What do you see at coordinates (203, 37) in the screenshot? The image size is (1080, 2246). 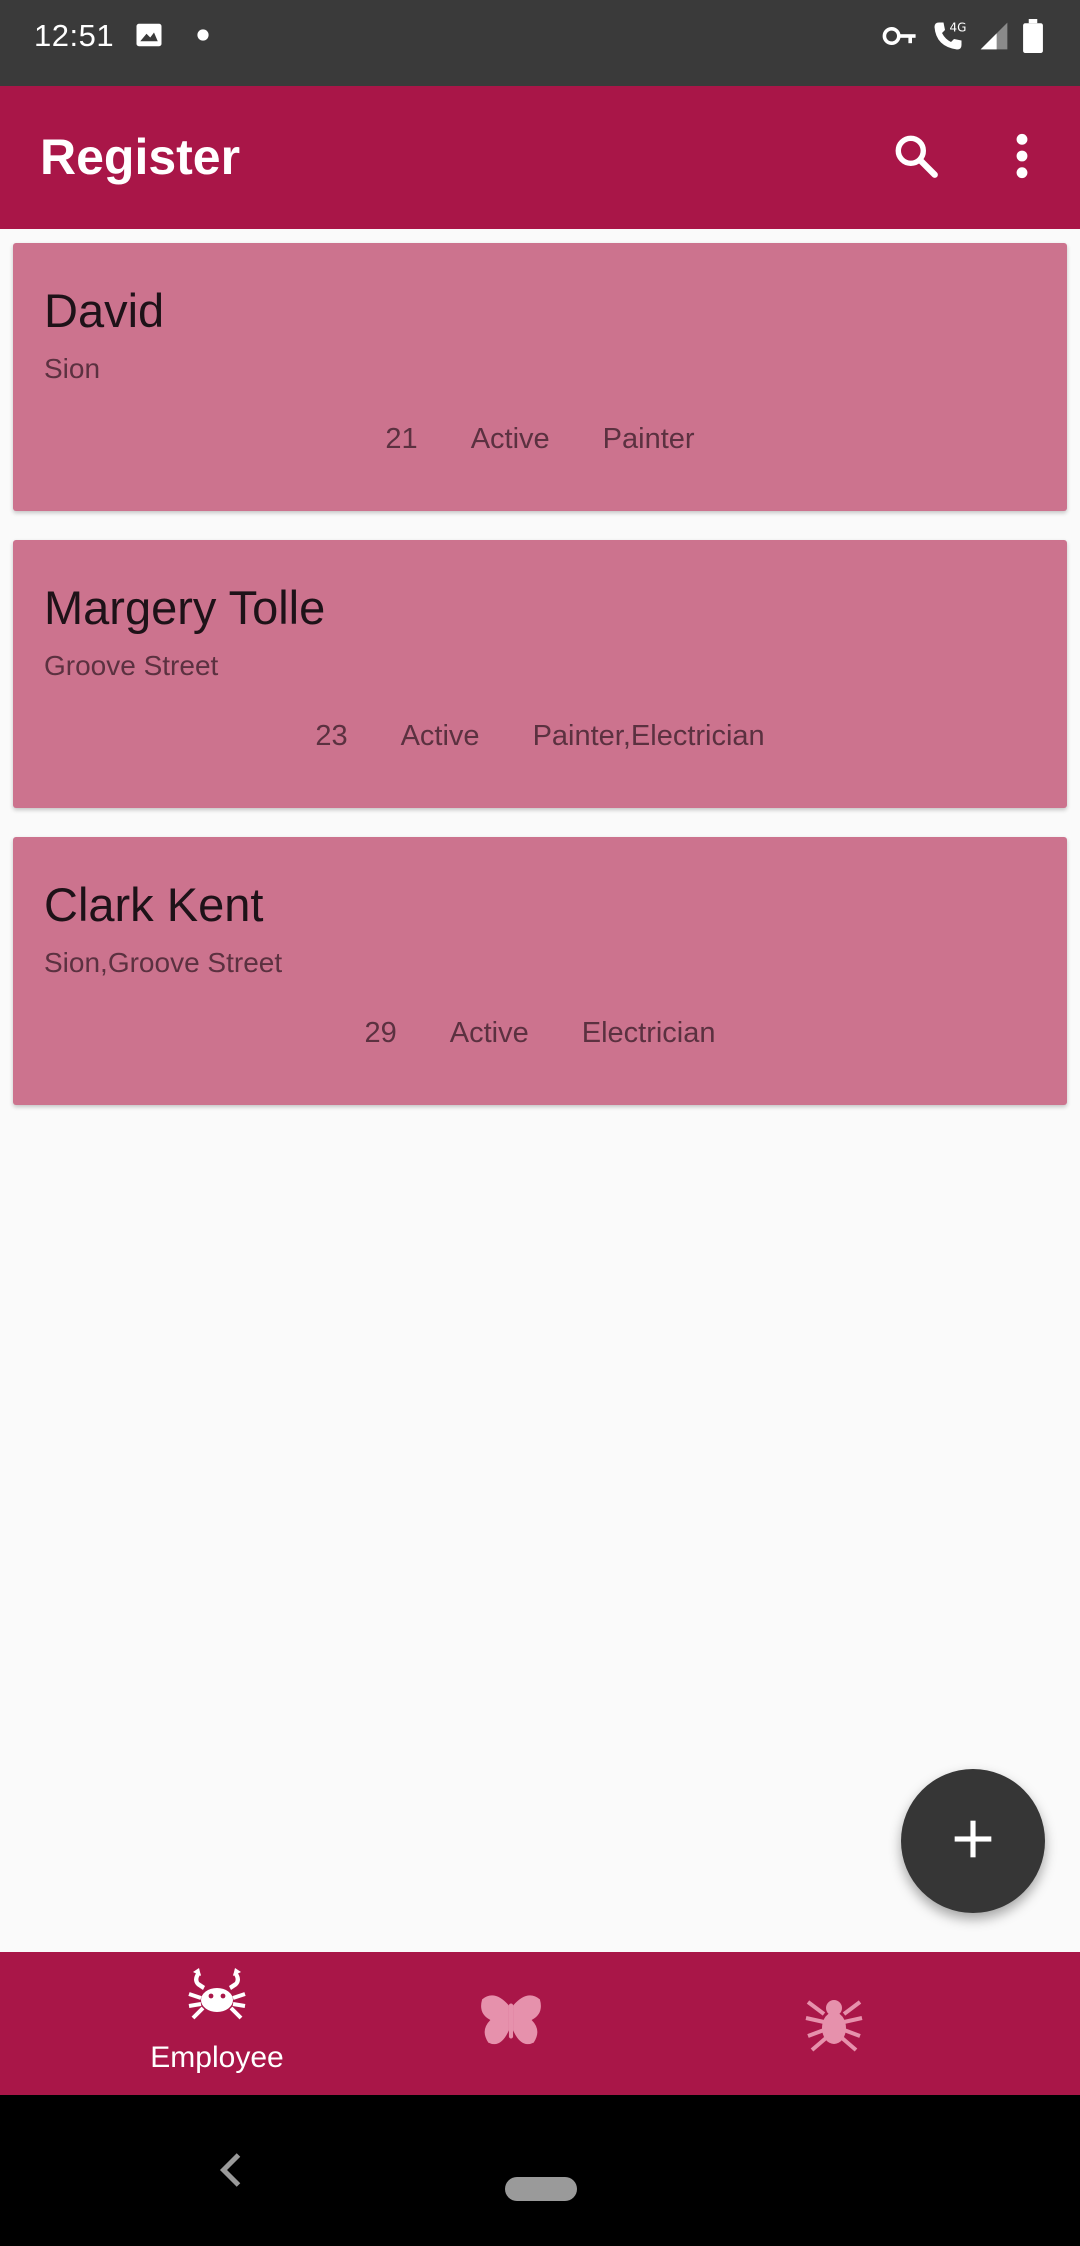 I see `dot-icon` at bounding box center [203, 37].